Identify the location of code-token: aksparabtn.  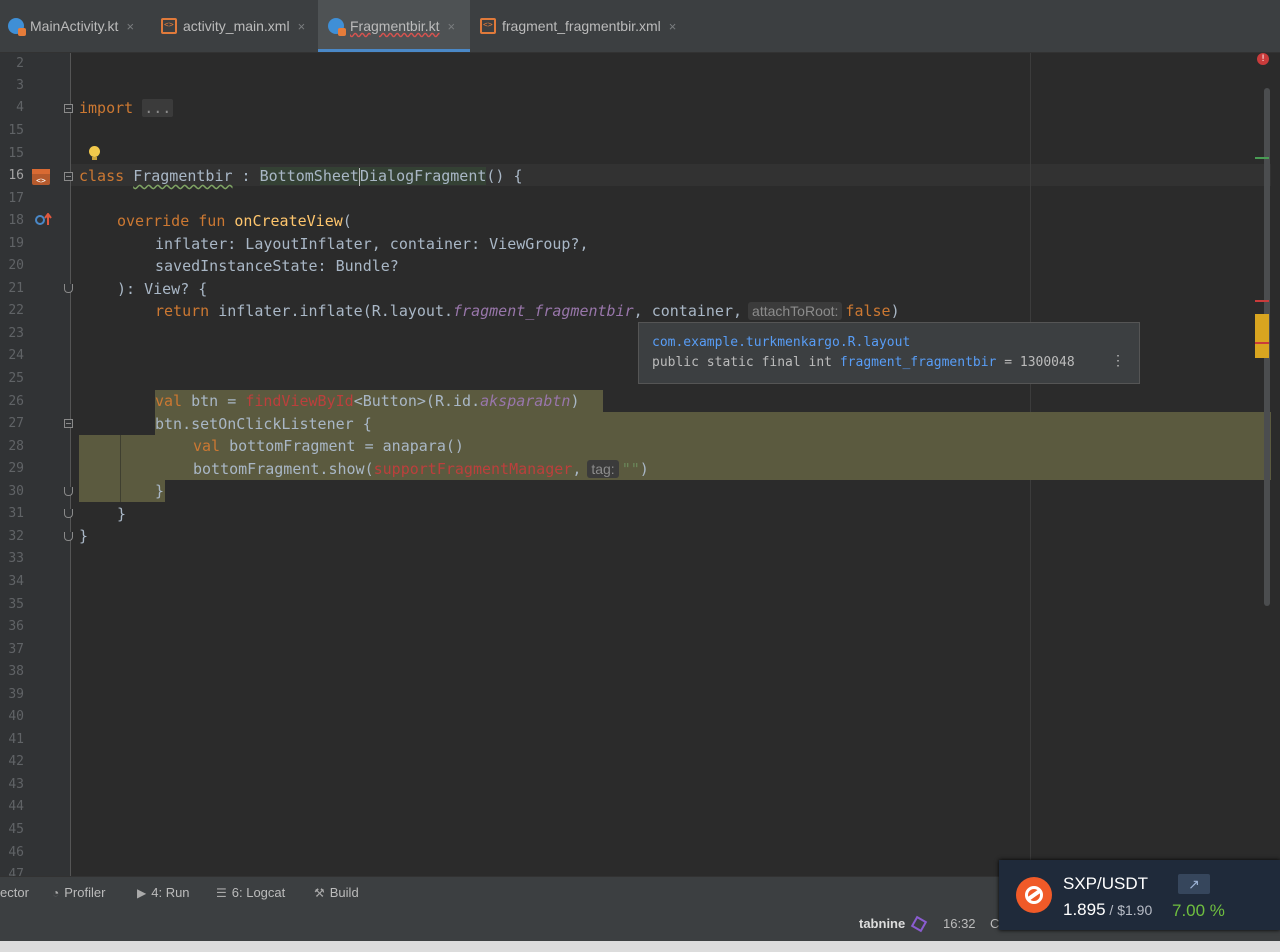
(525, 401).